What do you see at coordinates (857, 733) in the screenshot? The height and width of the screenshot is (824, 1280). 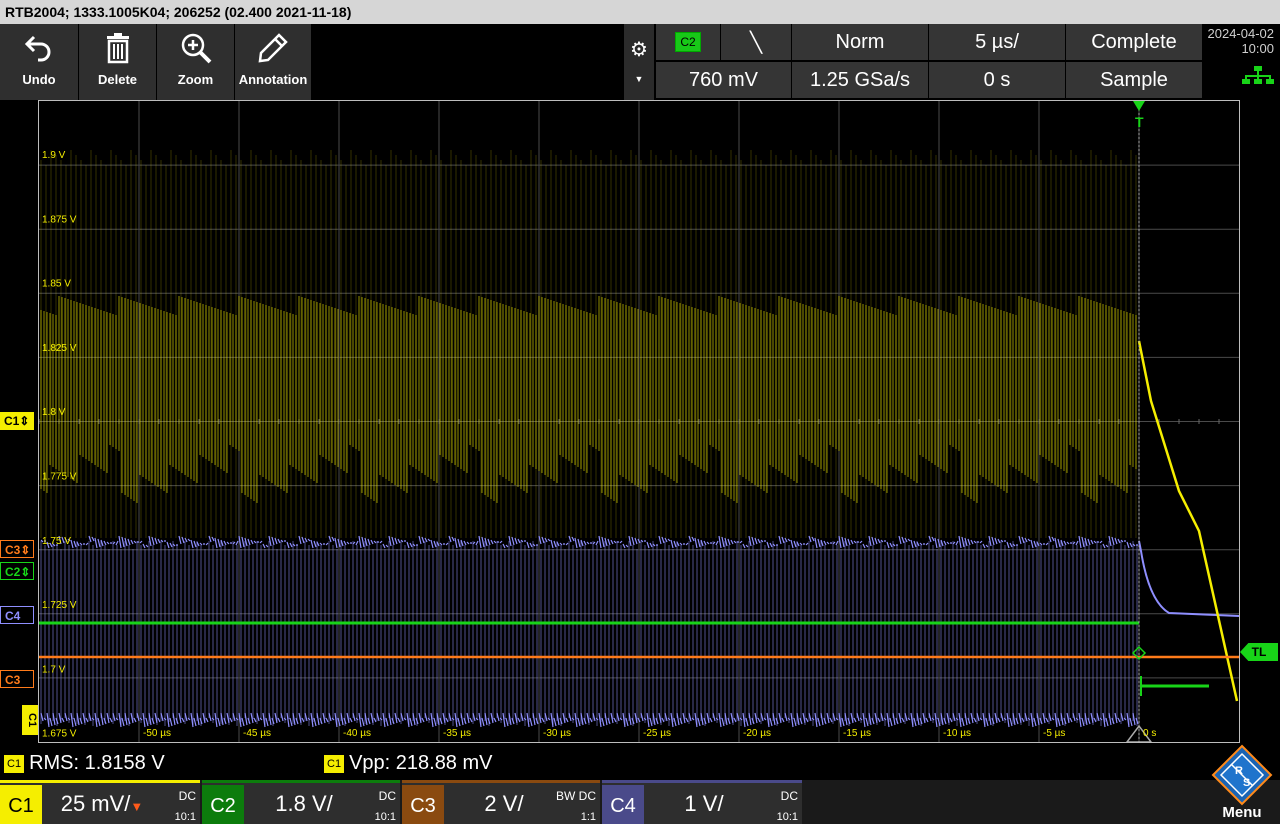 I see `x-axis-label: -15 µs` at bounding box center [857, 733].